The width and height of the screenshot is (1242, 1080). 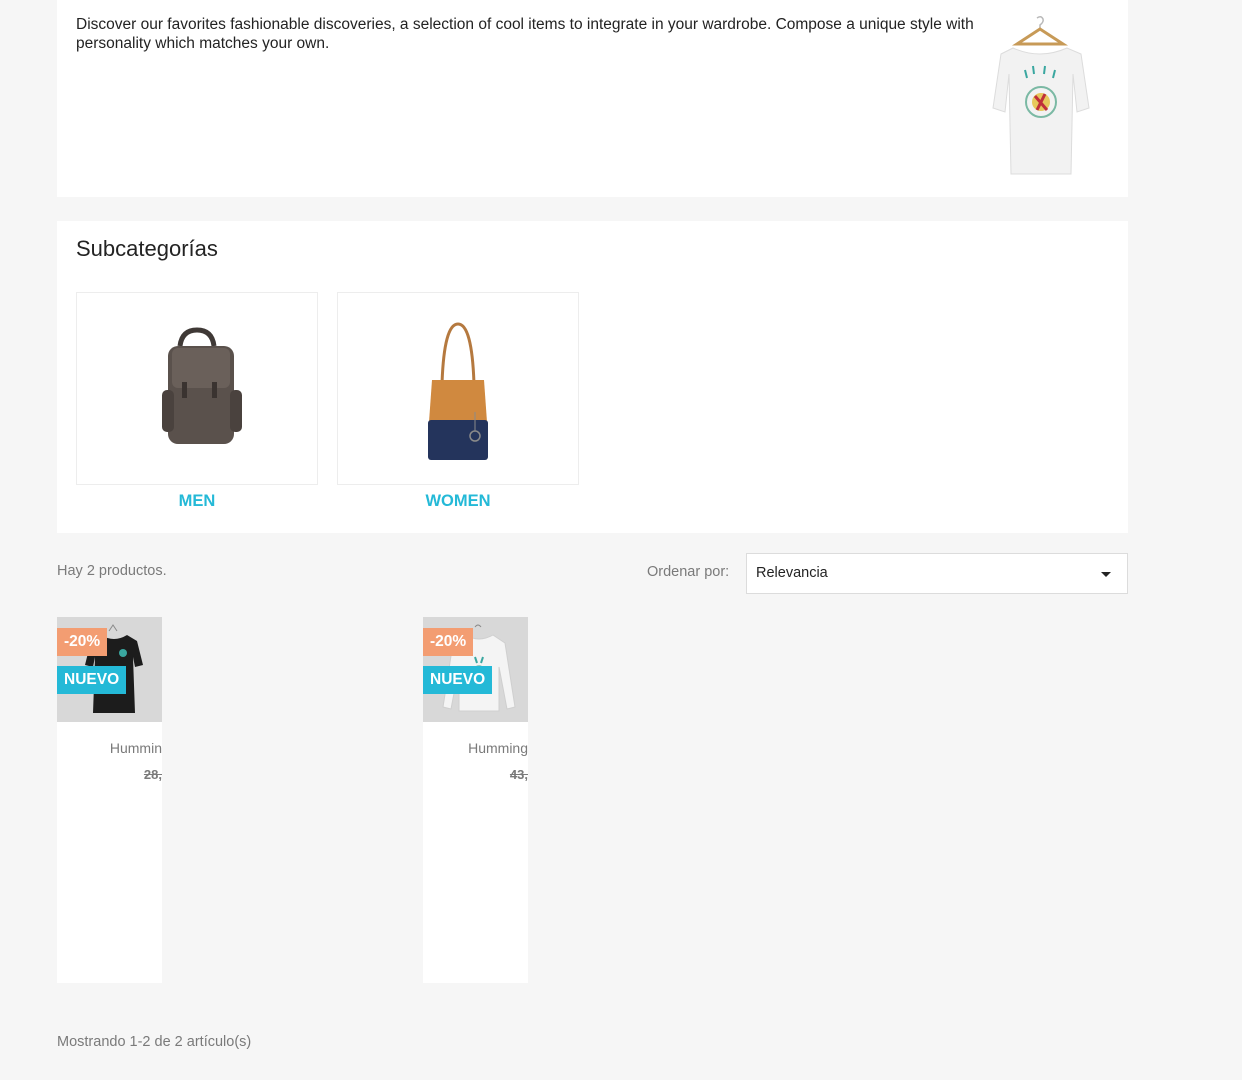 What do you see at coordinates (792, 573) in the screenshot?
I see `sort-selected-value: Relevancia` at bounding box center [792, 573].